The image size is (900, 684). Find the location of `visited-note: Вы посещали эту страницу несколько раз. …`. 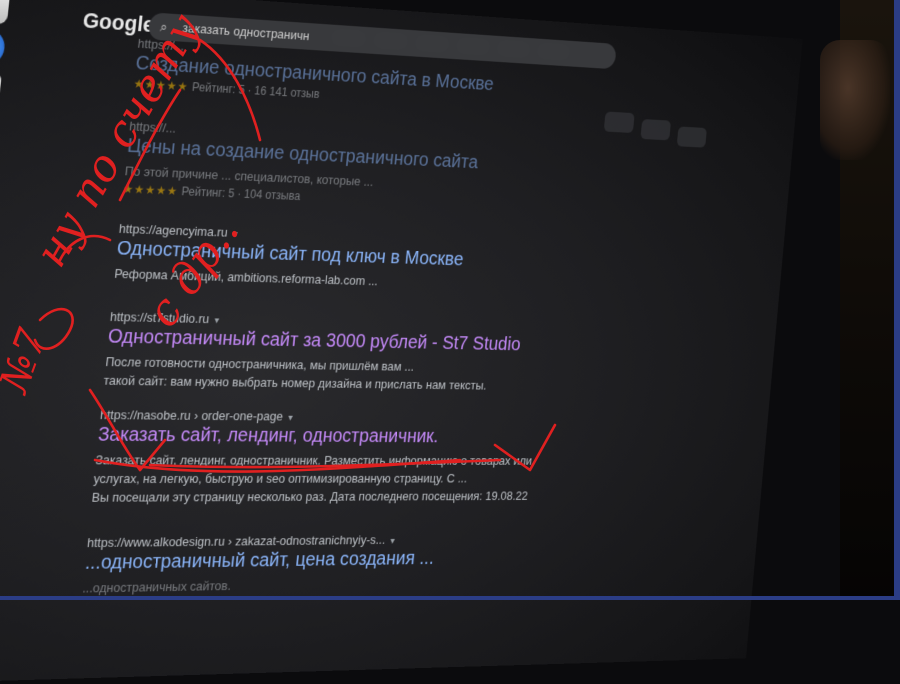

visited-note: Вы посещали эту страницу несколько раз. … is located at coordinates (310, 496).